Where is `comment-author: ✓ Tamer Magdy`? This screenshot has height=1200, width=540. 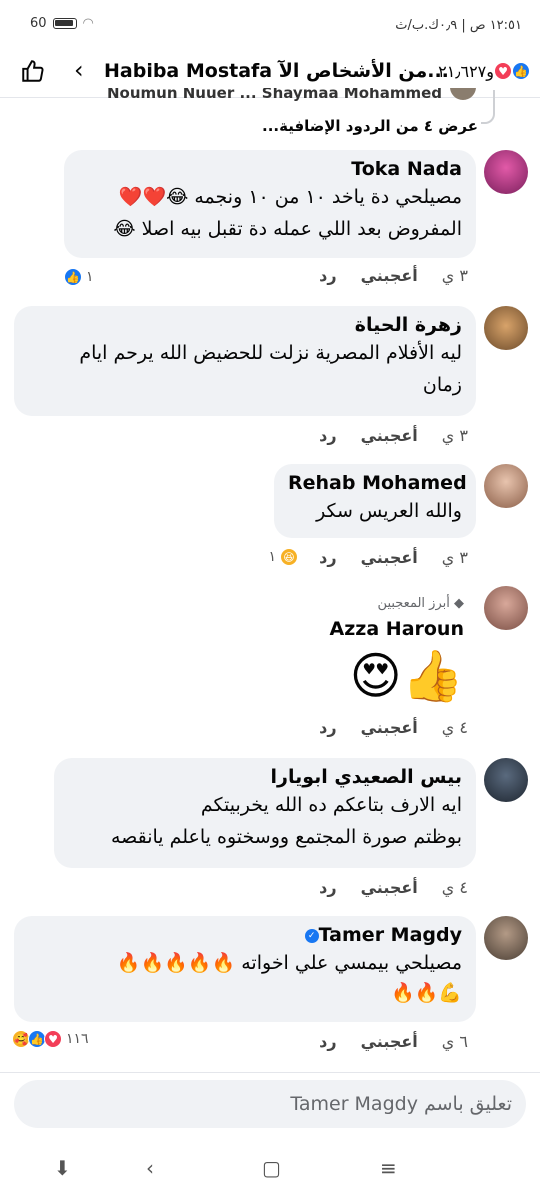 comment-author: ✓ Tamer Magdy is located at coordinates (245, 935).